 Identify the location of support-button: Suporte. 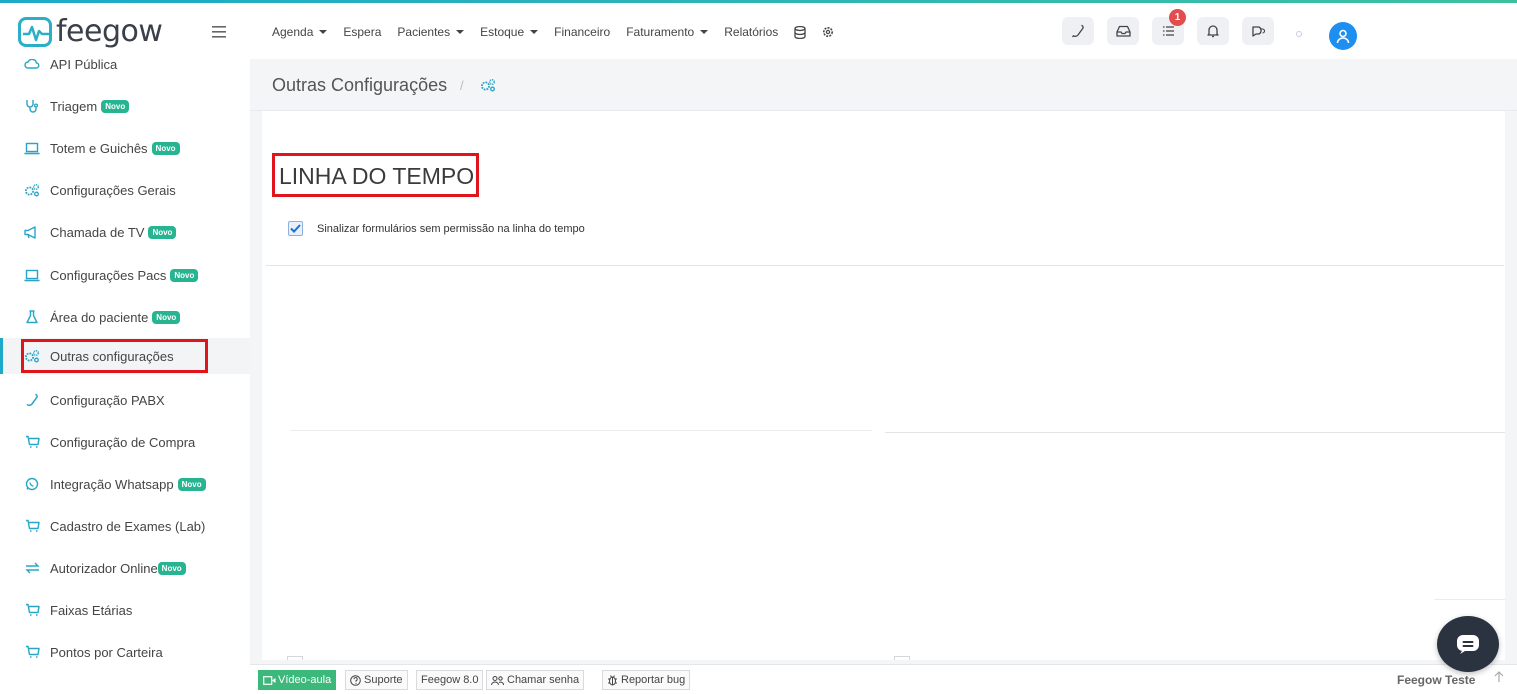
(376, 680).